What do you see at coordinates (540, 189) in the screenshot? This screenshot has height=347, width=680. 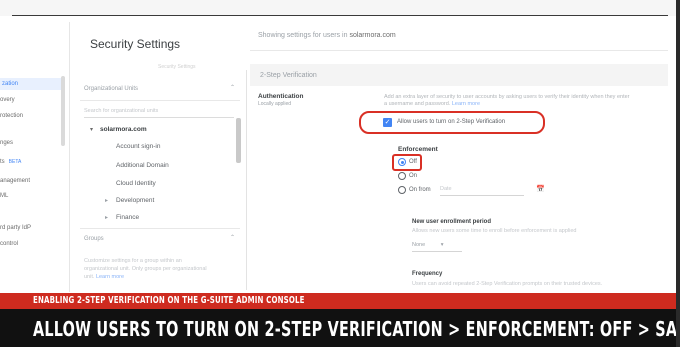 I see `calendar-icon: 📅` at bounding box center [540, 189].